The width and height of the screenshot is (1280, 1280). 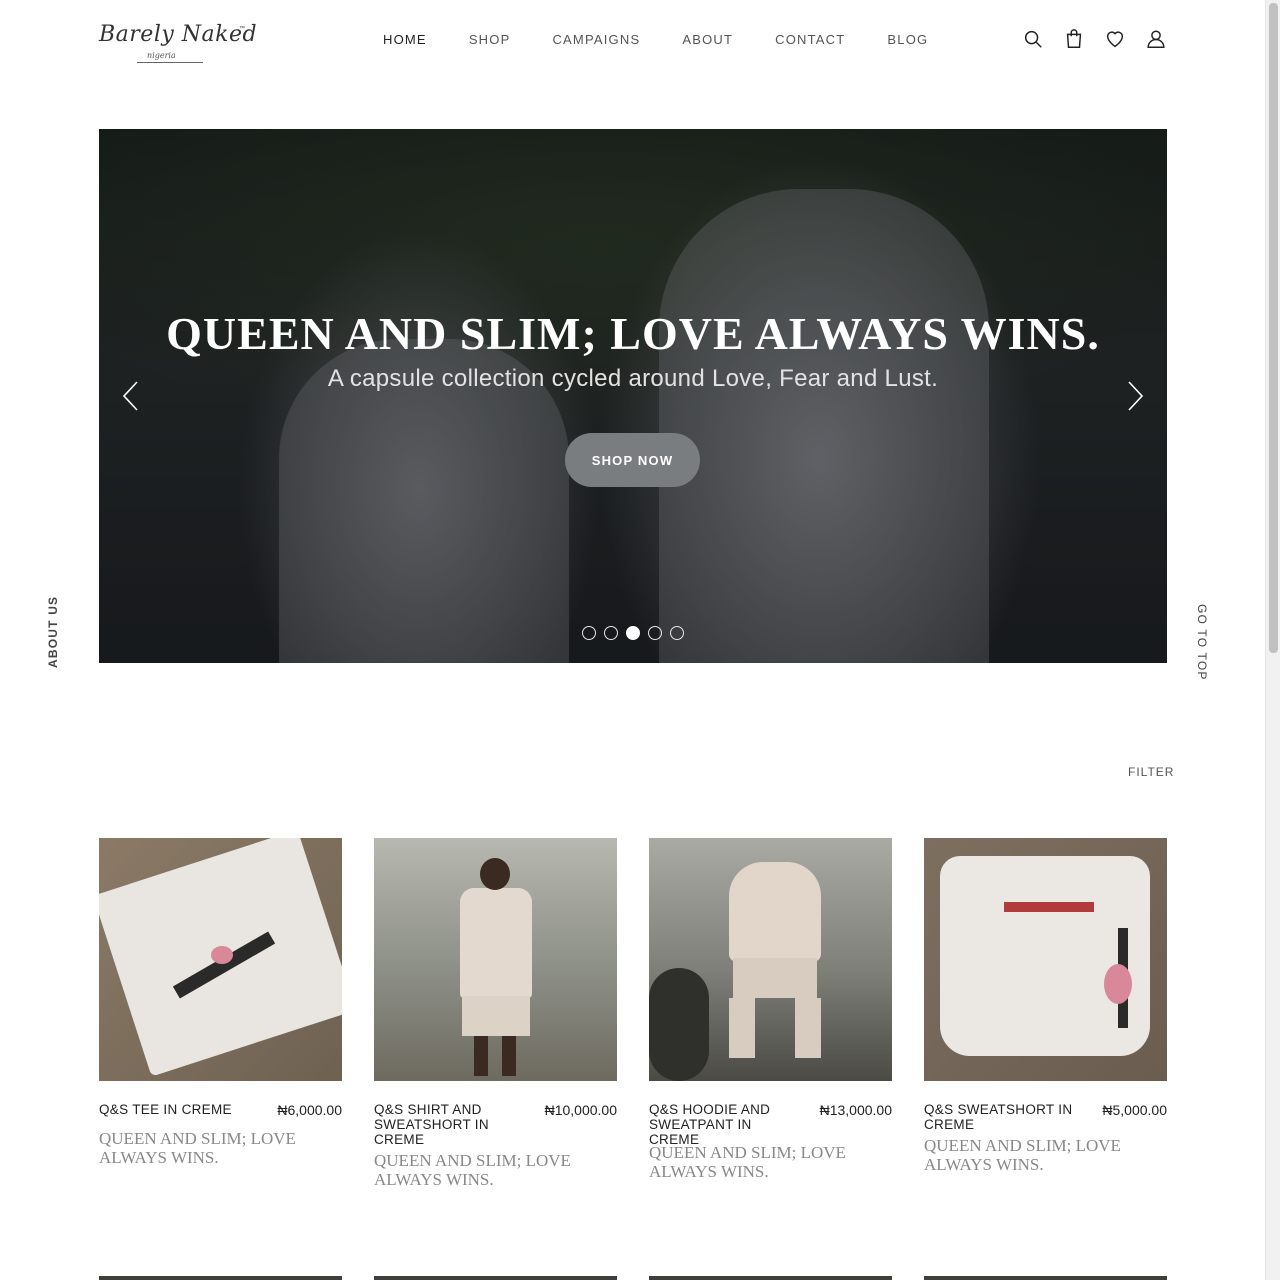 What do you see at coordinates (907, 39) in the screenshot?
I see `nav-blog: BLOG` at bounding box center [907, 39].